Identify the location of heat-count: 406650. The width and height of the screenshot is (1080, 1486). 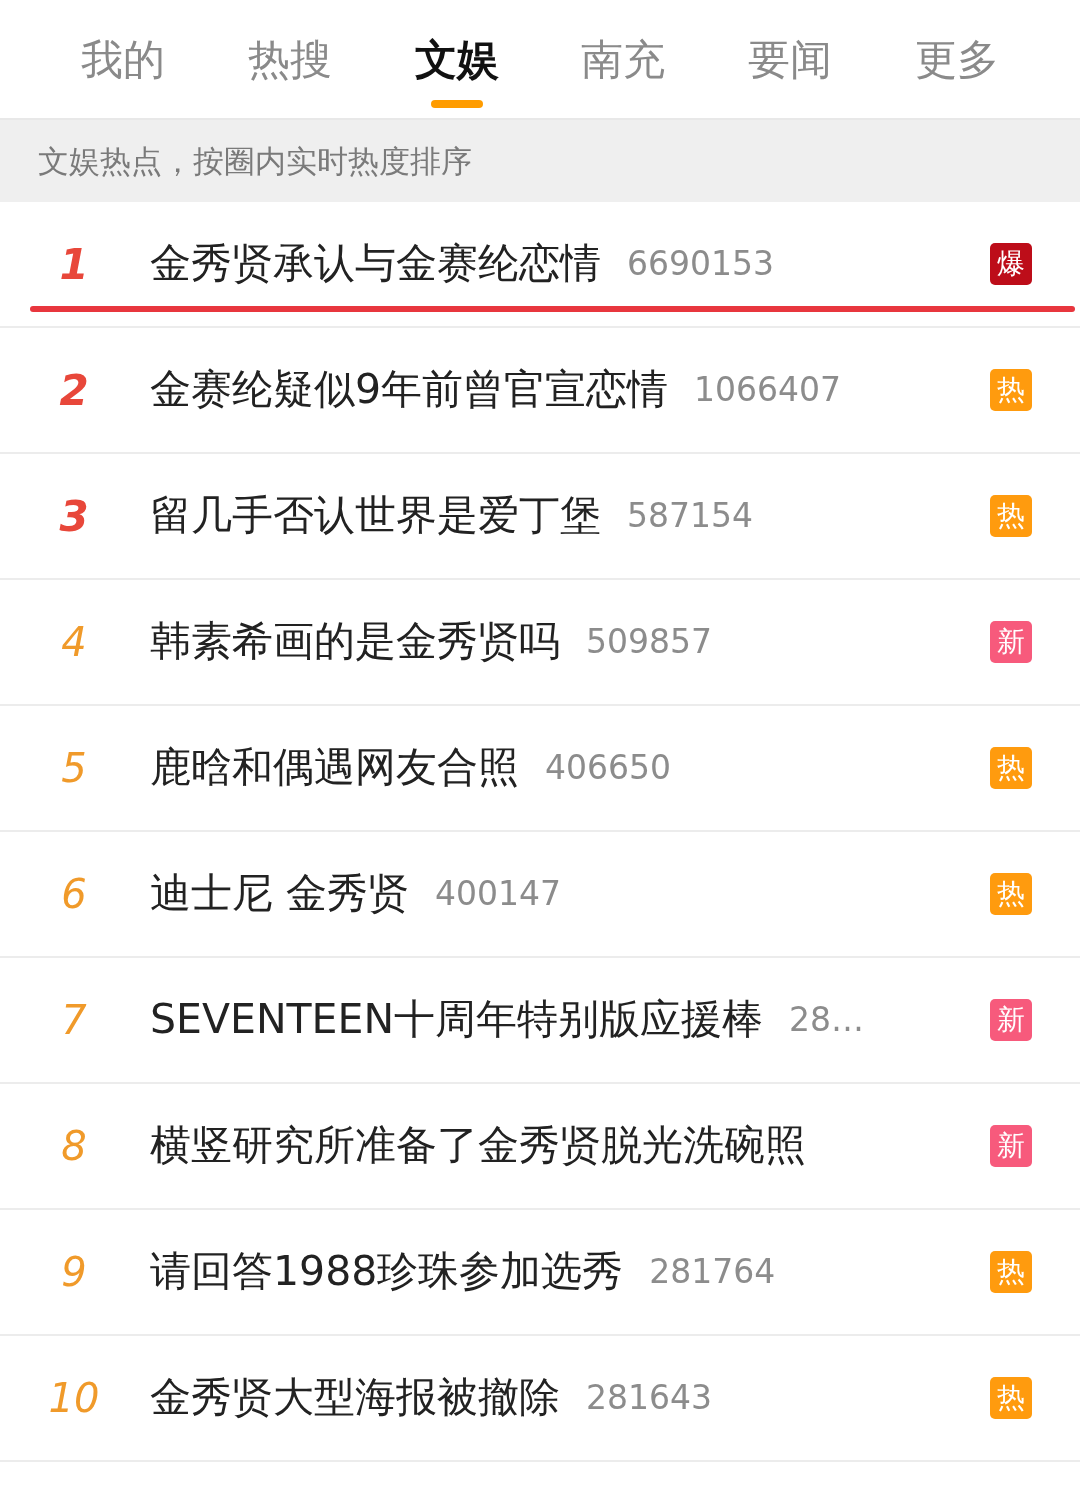
(608, 768).